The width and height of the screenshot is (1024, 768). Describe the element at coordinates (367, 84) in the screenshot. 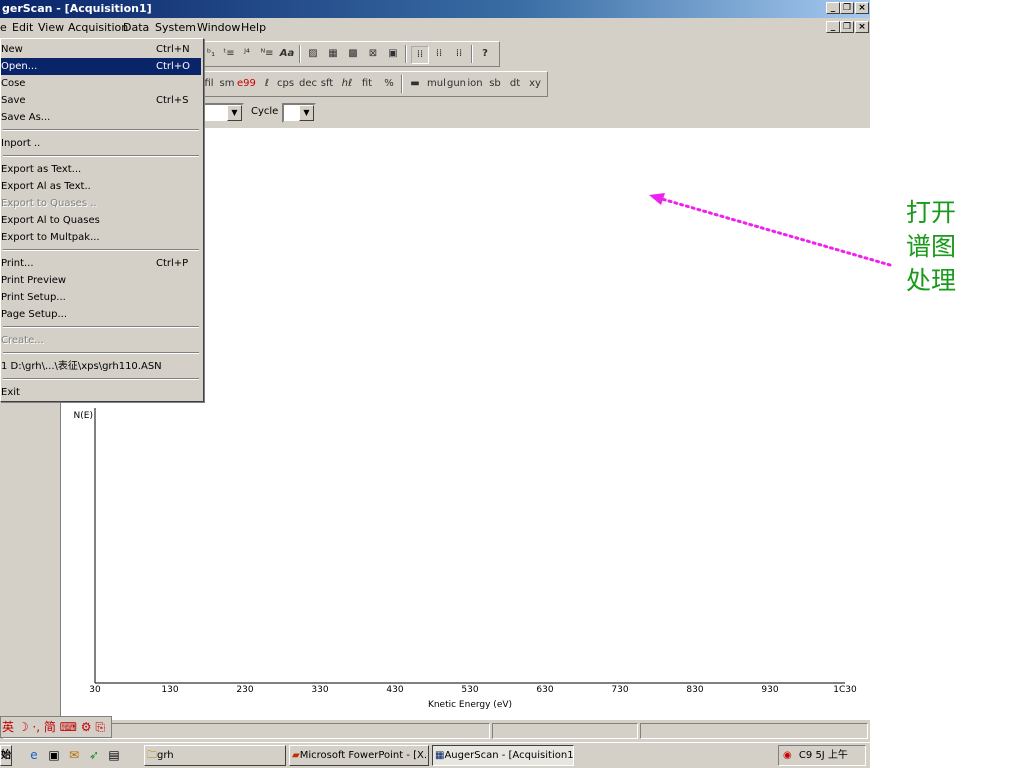

I see `fit-icon: fit` at that location.